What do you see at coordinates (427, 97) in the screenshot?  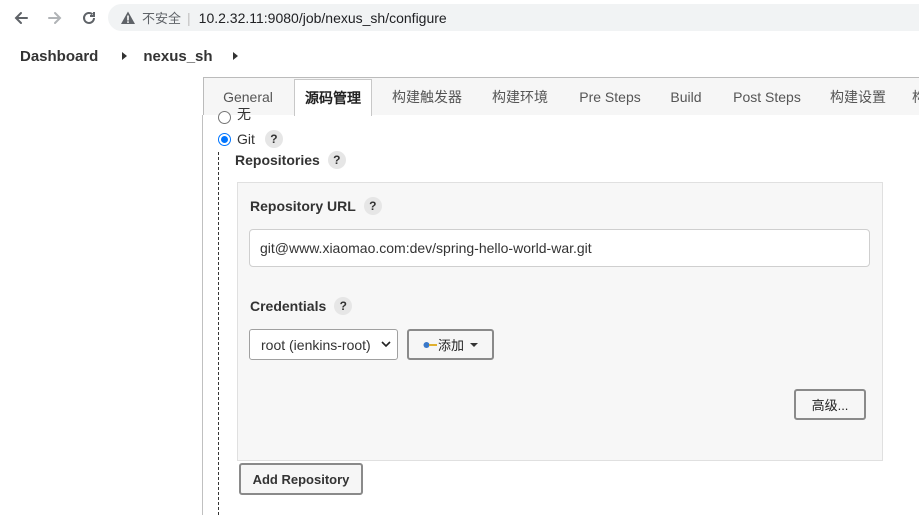 I see `tab-build-triggers: 构建触发器` at bounding box center [427, 97].